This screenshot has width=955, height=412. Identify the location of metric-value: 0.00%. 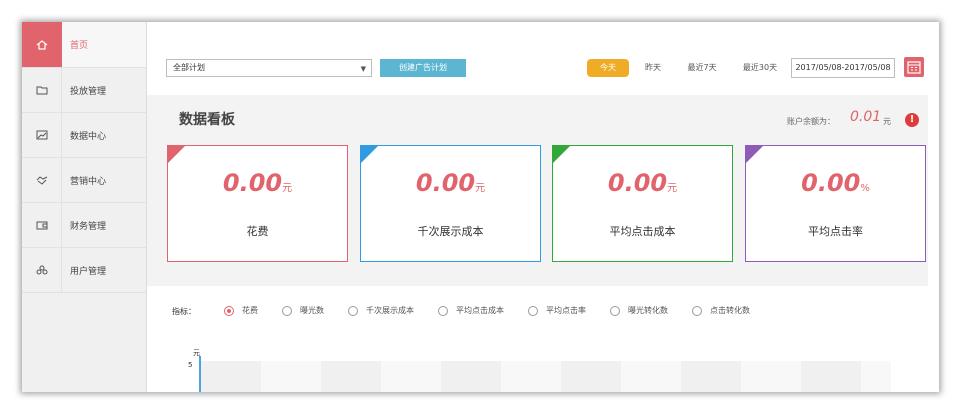
(835, 183).